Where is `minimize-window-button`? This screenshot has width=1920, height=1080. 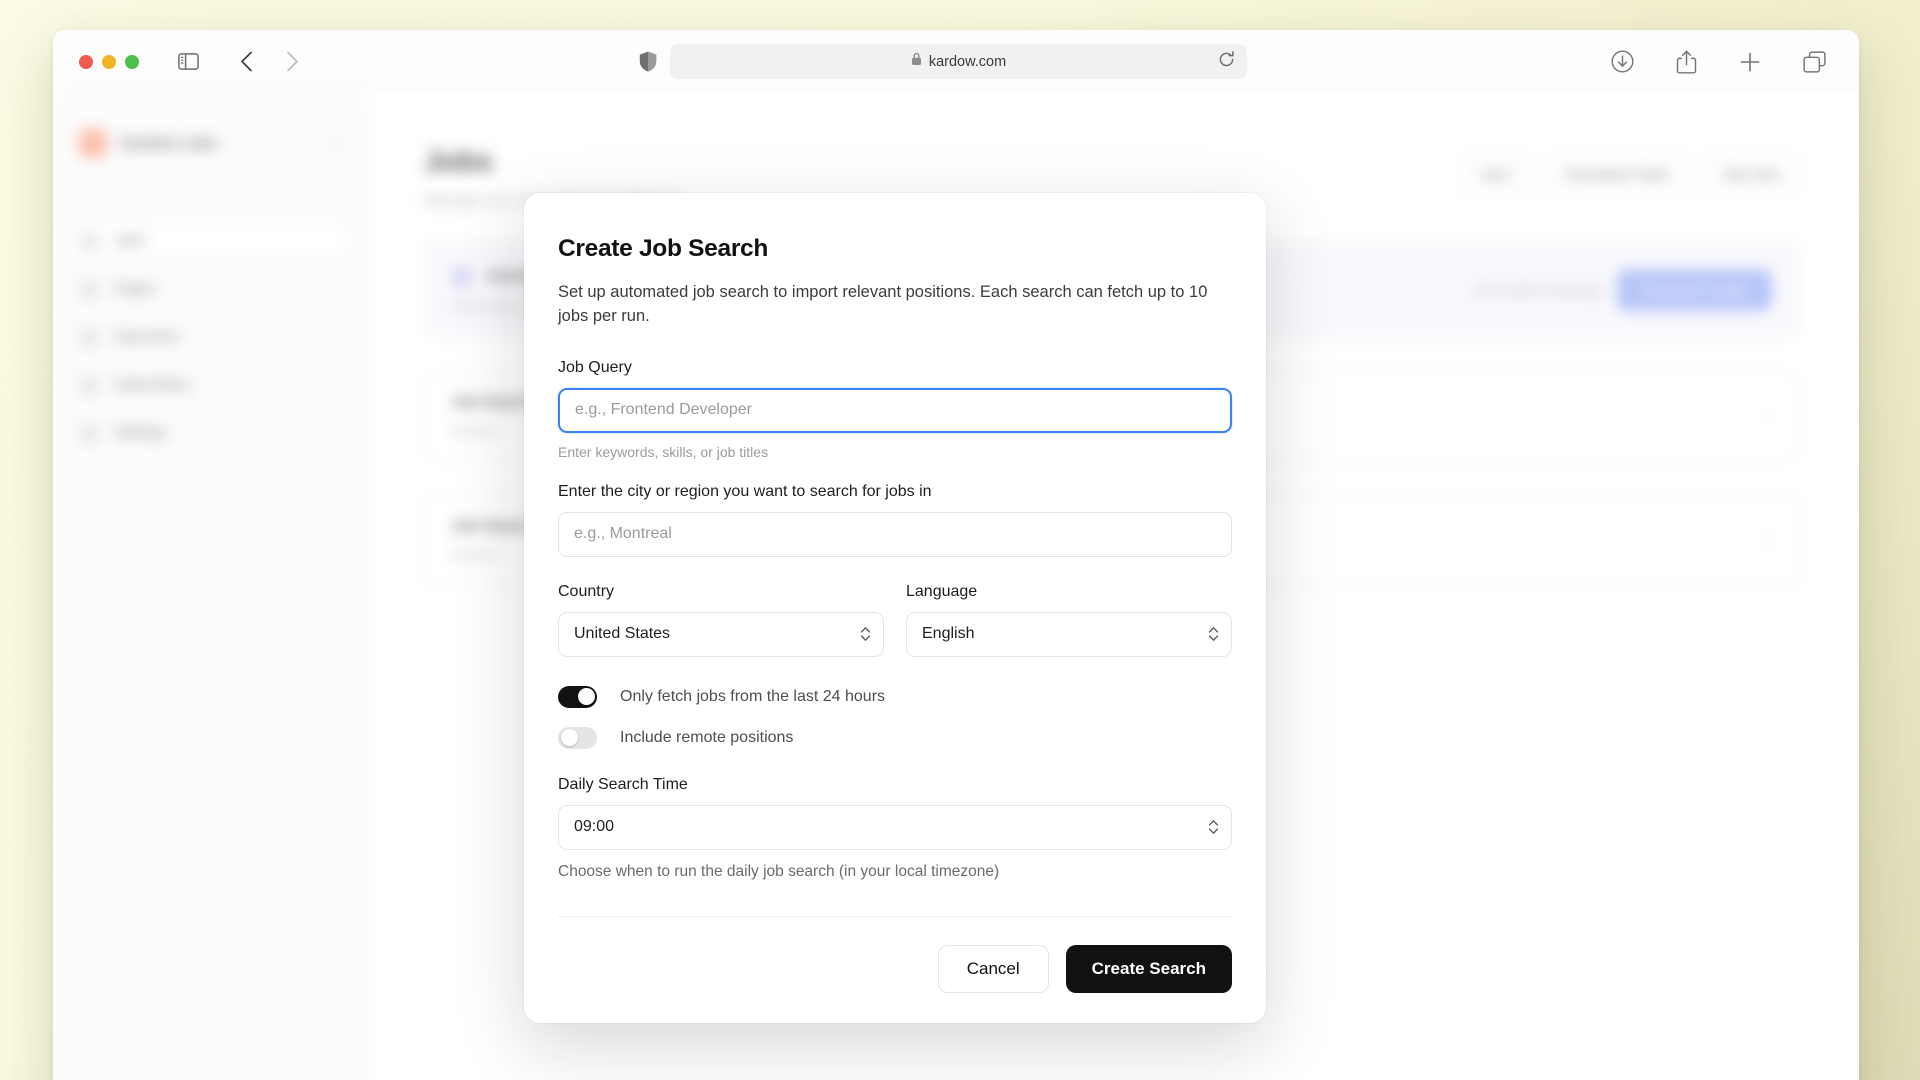 minimize-window-button is located at coordinates (109, 61).